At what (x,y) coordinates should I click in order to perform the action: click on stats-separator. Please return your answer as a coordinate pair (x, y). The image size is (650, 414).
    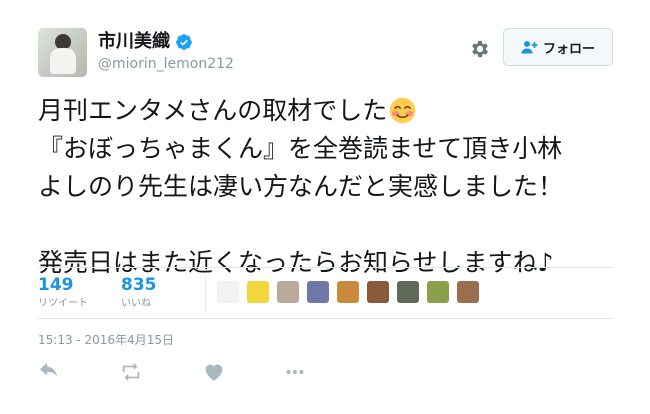
    Looking at the image, I should click on (205, 294).